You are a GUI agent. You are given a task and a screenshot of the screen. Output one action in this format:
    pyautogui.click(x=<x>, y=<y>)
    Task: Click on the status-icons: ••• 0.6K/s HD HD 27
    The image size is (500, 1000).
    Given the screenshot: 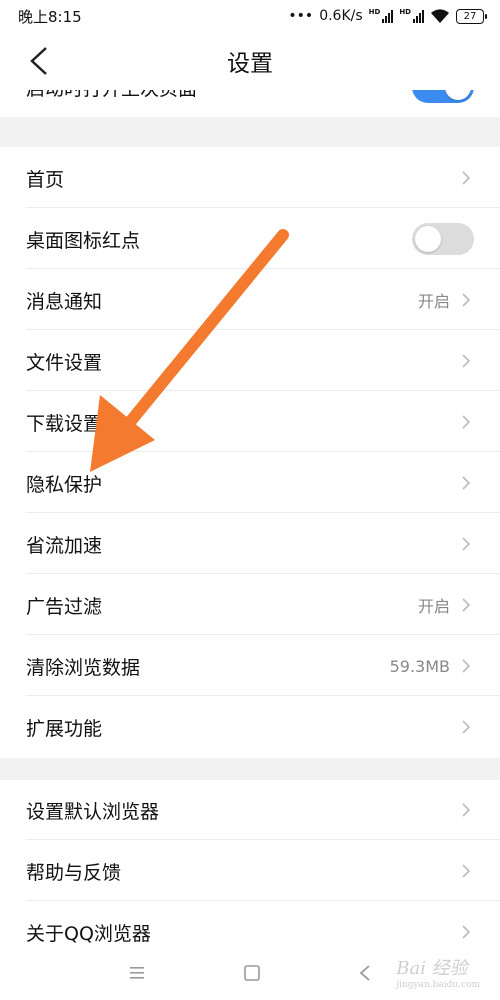 What is the action you would take?
    pyautogui.click(x=387, y=16)
    